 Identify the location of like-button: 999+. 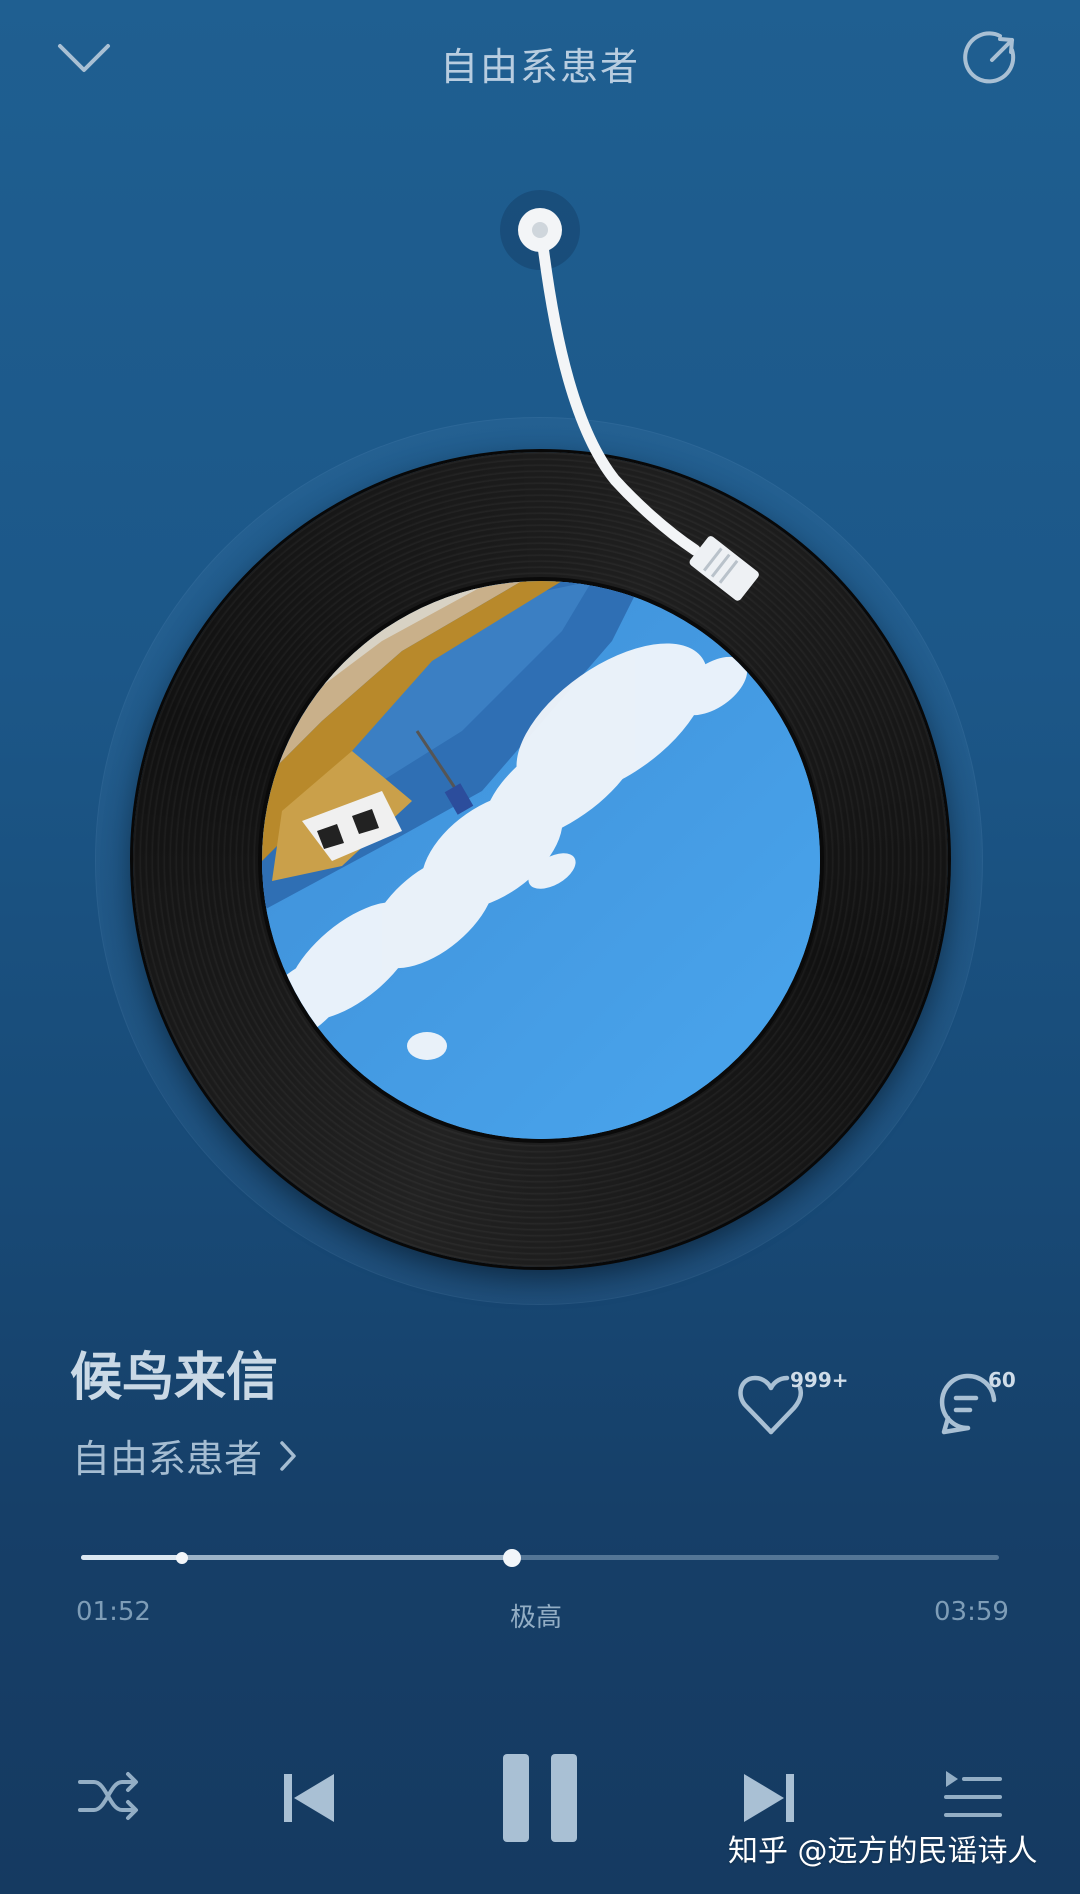
(792, 1409).